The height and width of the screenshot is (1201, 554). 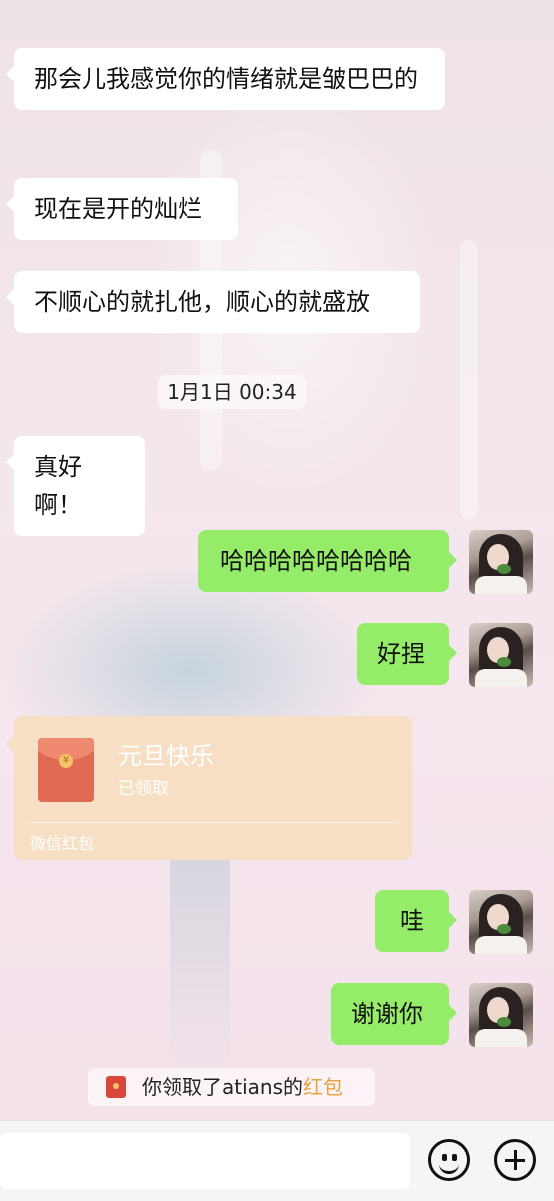 I want to click on message-bubble-outgoing: 好捏, so click(x=407, y=654).